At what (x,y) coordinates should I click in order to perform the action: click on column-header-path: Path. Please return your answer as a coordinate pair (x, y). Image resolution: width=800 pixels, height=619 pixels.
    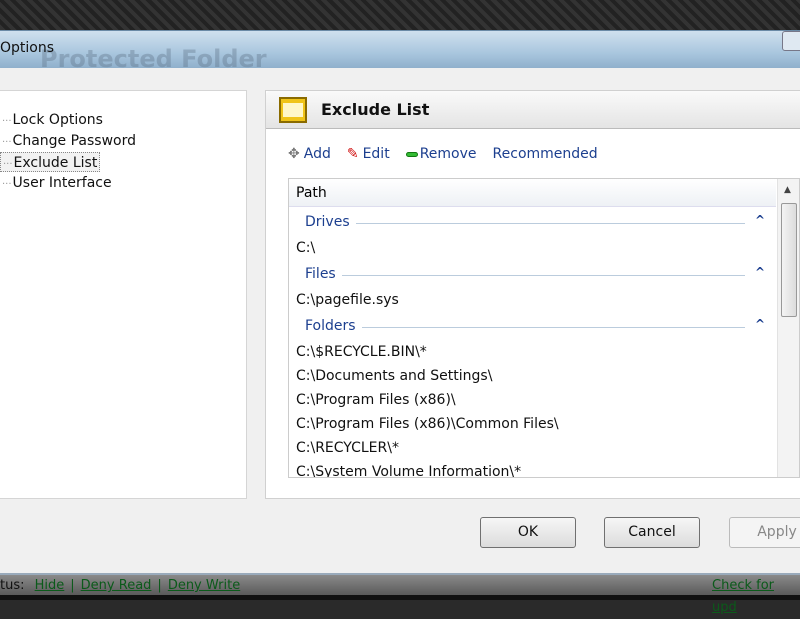
    Looking at the image, I should click on (532, 193).